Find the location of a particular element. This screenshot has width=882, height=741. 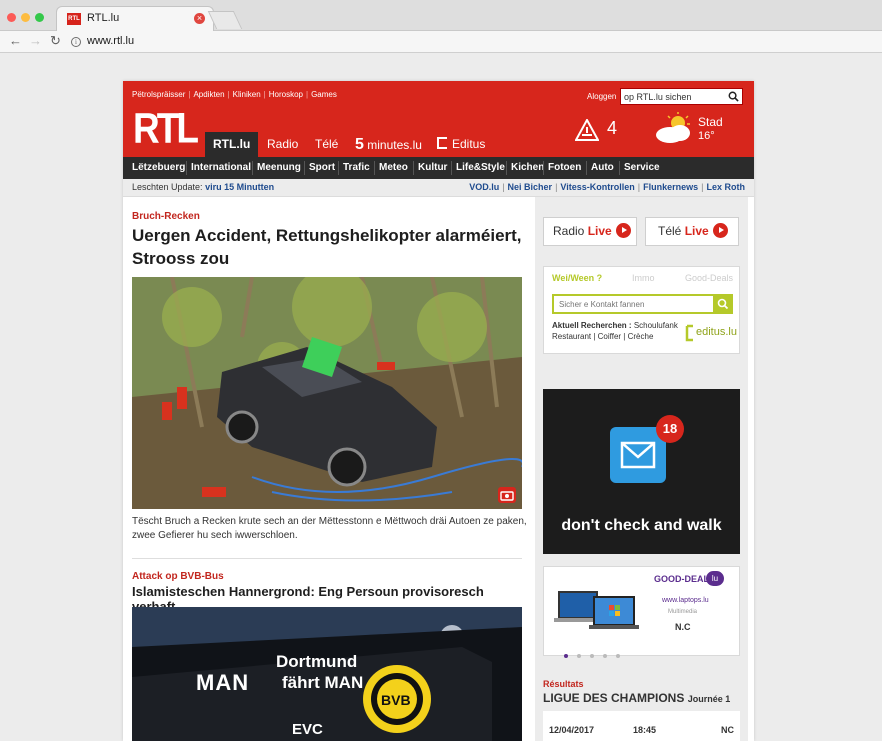

tab-wei-ween: Wei/Ween ? is located at coordinates (577, 278).